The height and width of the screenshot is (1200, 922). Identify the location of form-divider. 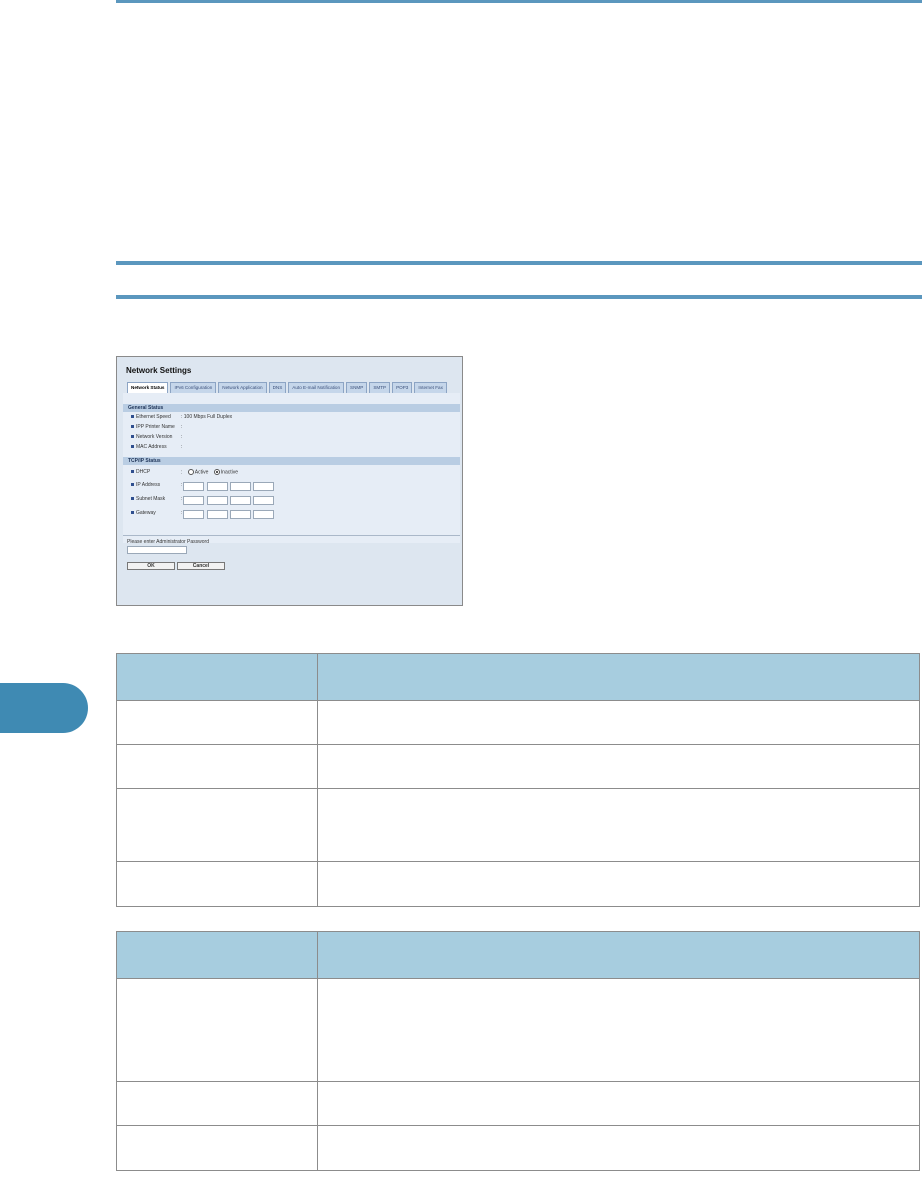
(291, 535).